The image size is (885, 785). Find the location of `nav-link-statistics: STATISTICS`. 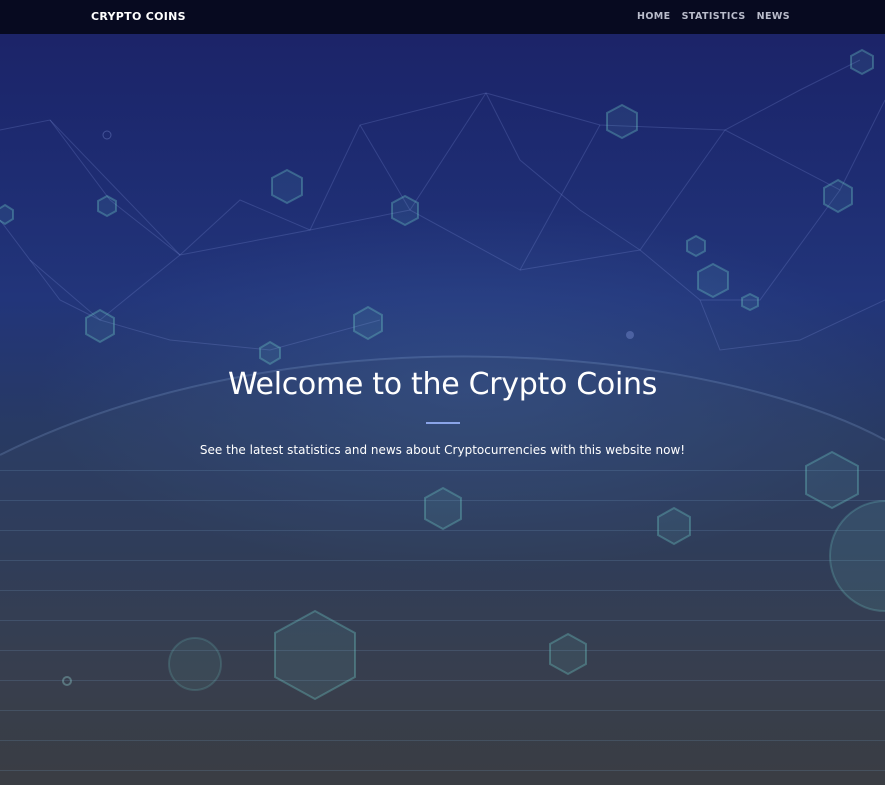

nav-link-statistics: STATISTICS is located at coordinates (714, 16).